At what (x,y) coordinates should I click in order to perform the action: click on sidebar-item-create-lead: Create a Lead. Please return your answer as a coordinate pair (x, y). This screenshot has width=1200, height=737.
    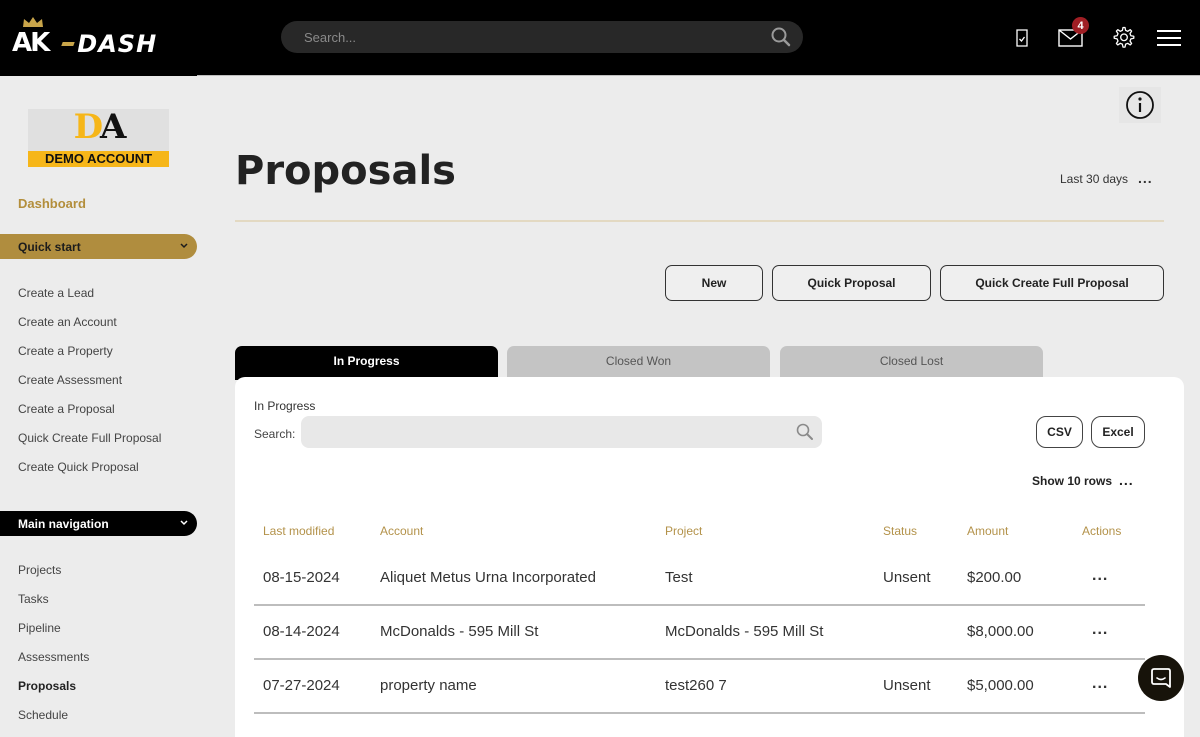
    Looking at the image, I should click on (56, 293).